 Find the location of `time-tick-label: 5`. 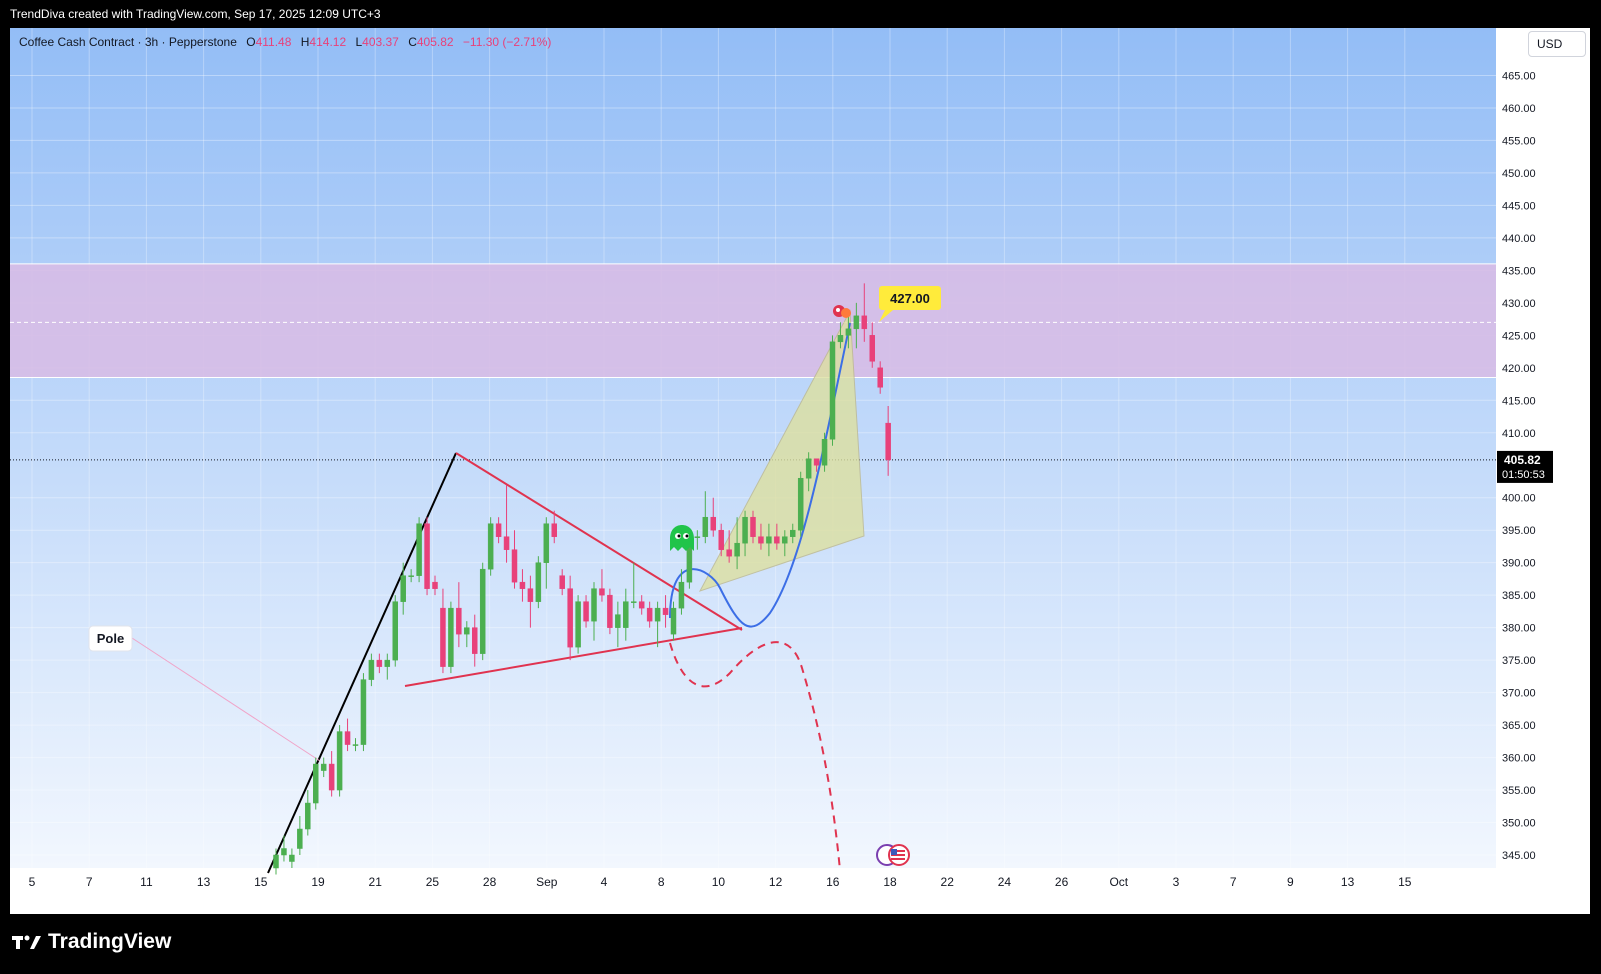

time-tick-label: 5 is located at coordinates (32, 882).